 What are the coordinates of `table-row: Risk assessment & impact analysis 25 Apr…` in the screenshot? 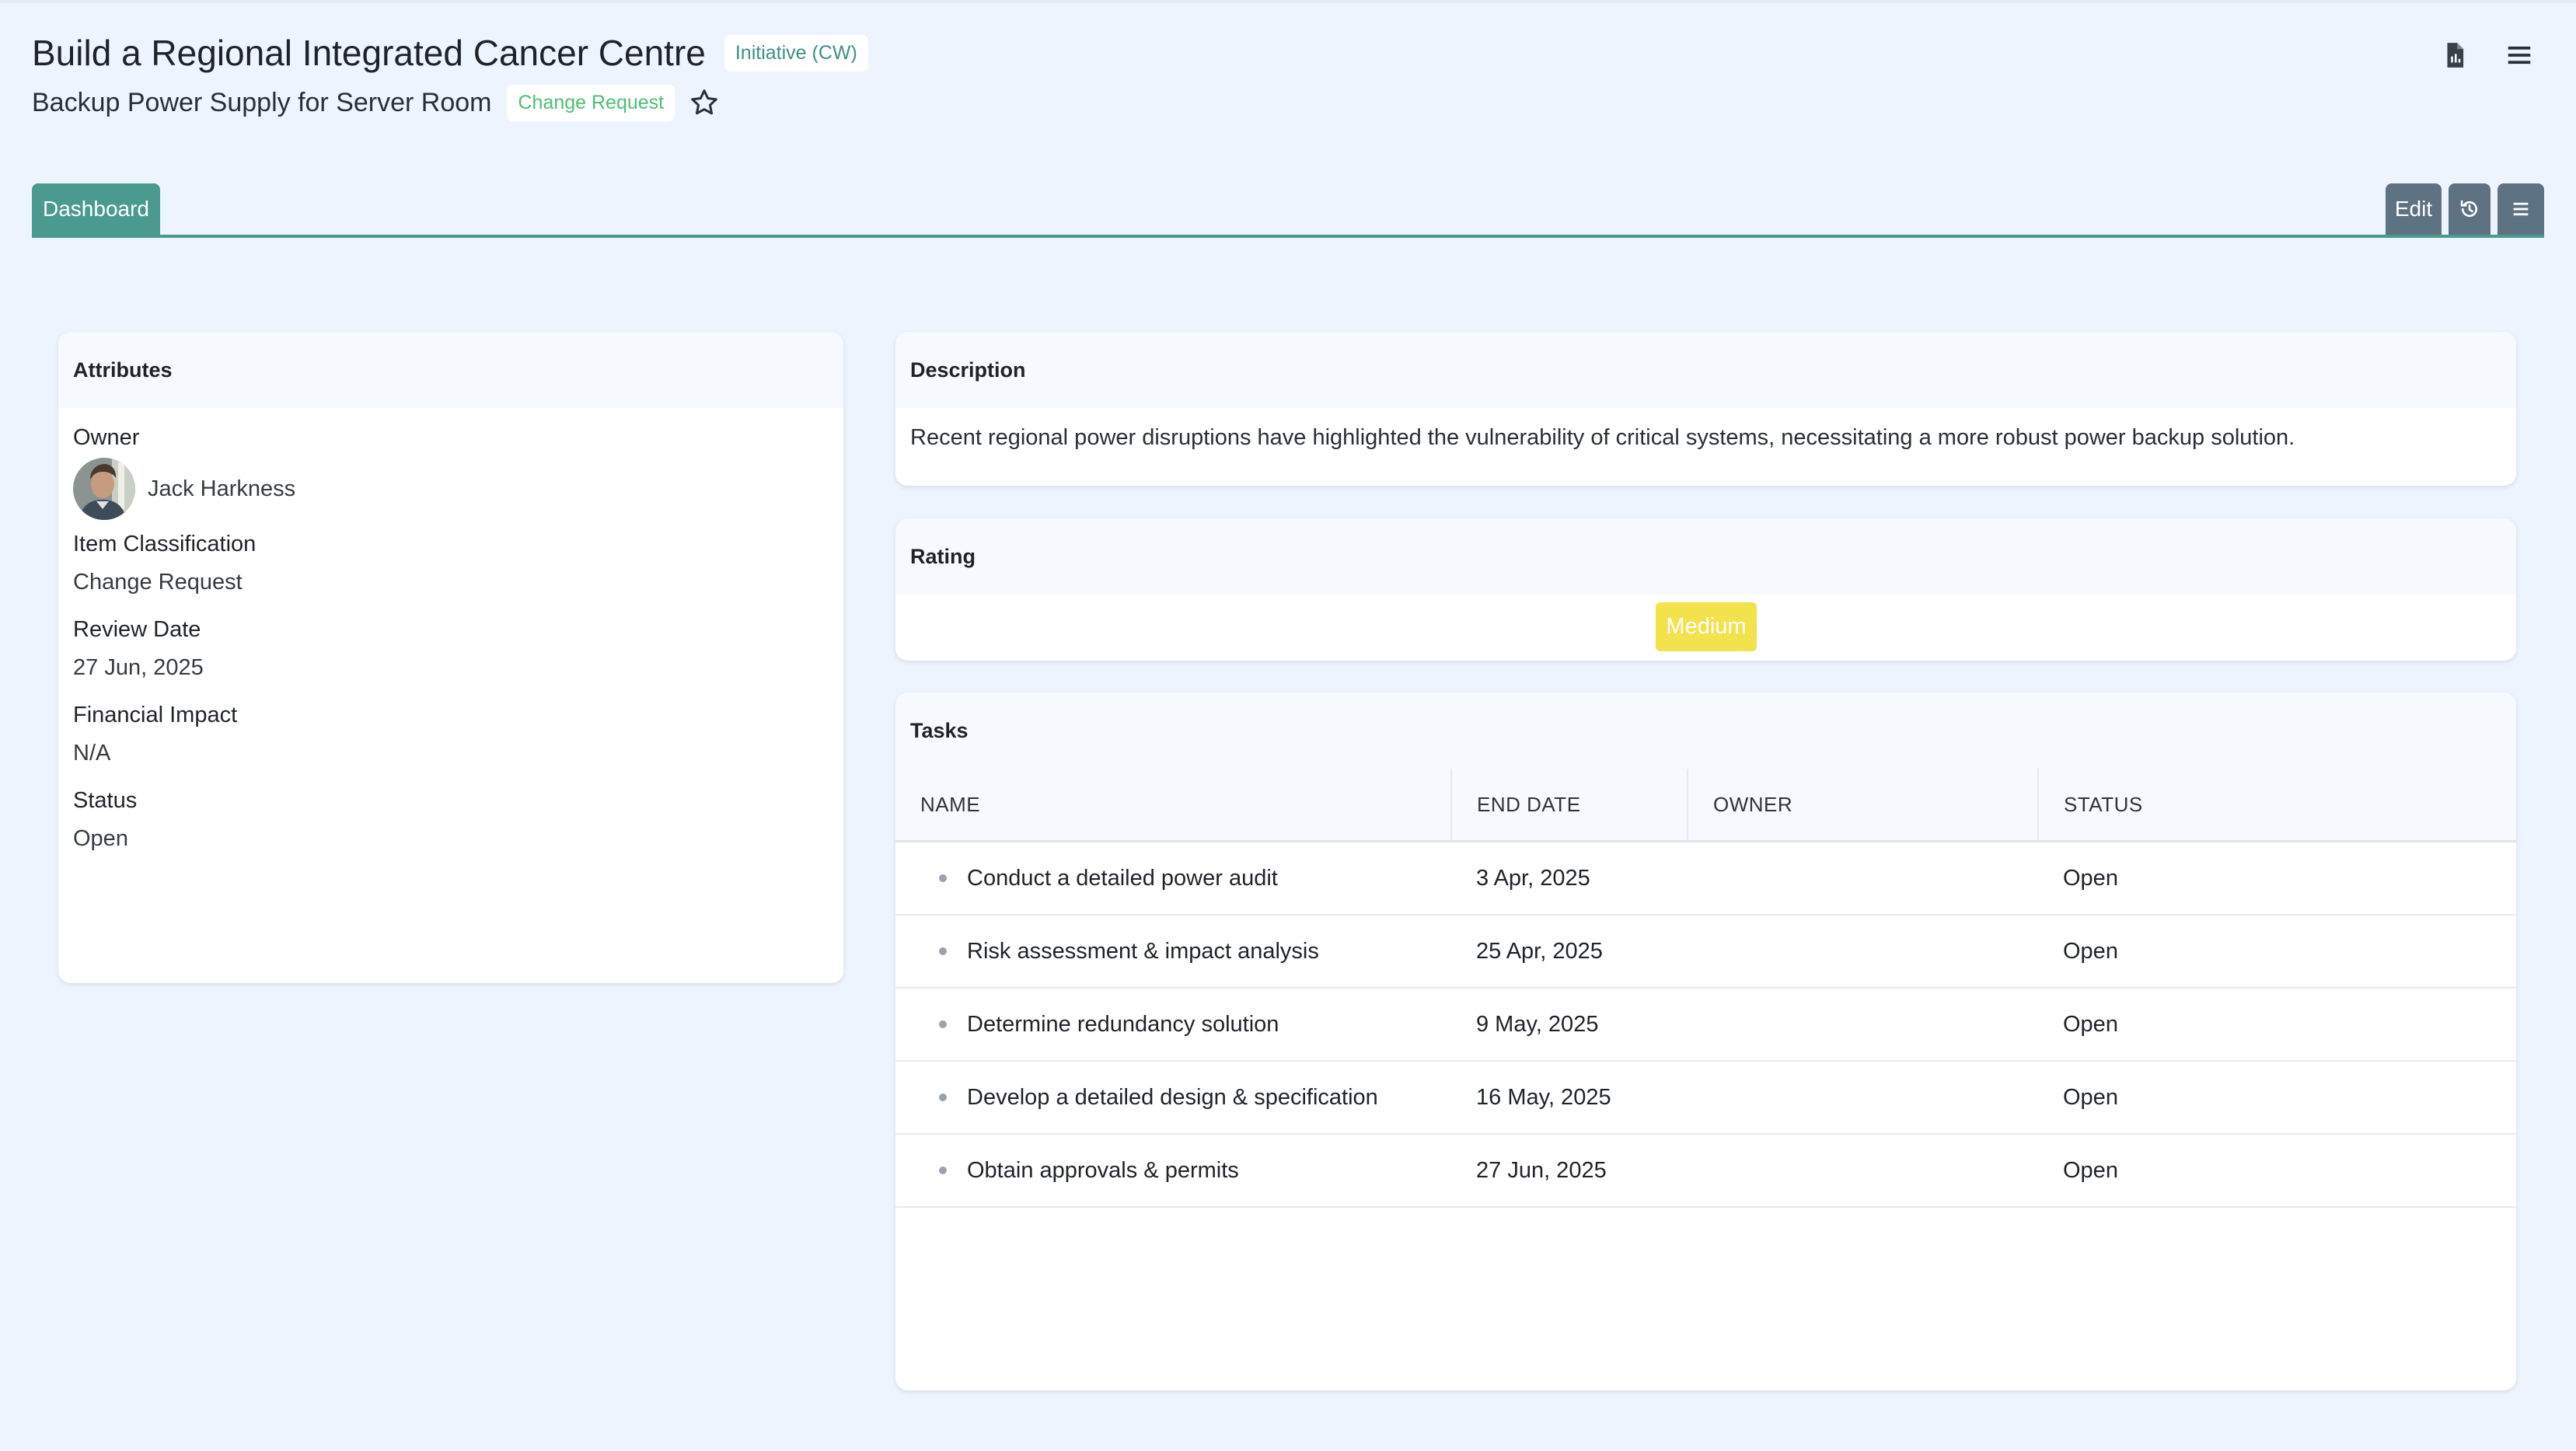 It's located at (1705, 952).